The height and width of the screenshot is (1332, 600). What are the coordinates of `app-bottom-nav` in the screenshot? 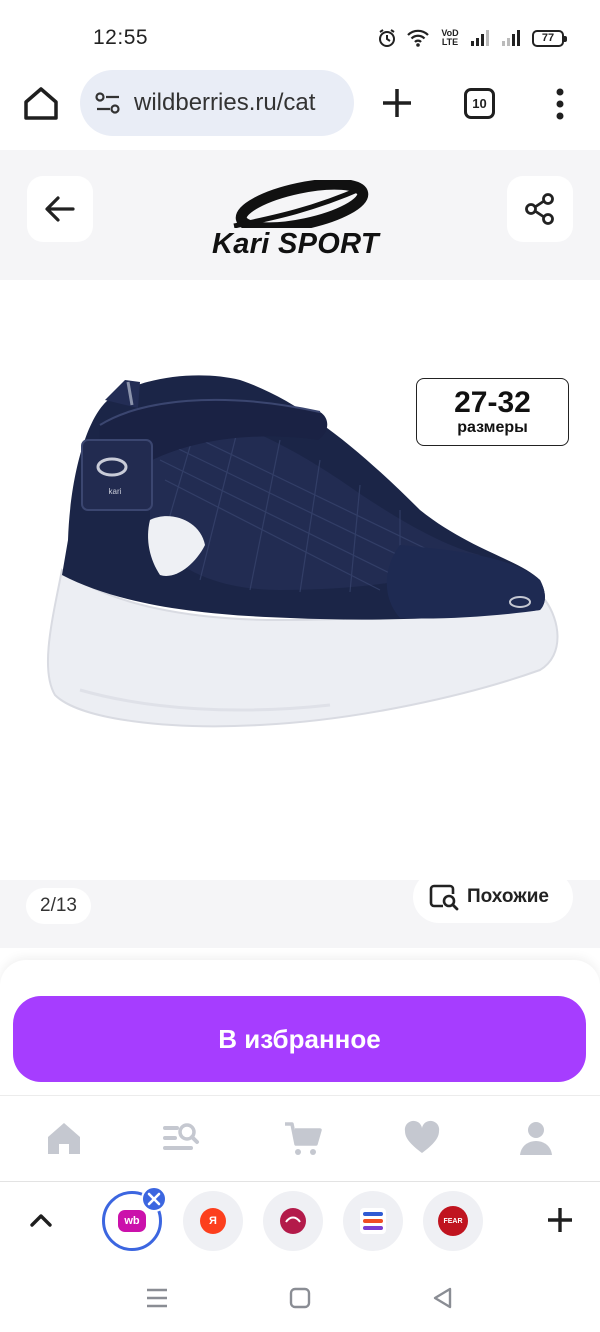 It's located at (300, 1138).